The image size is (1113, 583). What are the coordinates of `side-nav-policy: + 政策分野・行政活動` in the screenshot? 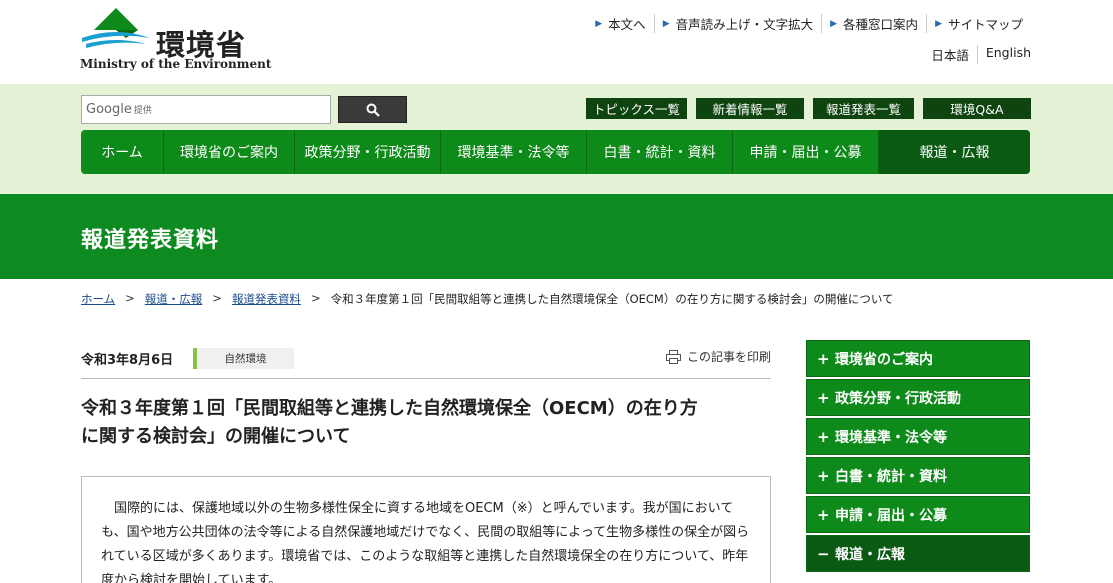 It's located at (918, 397).